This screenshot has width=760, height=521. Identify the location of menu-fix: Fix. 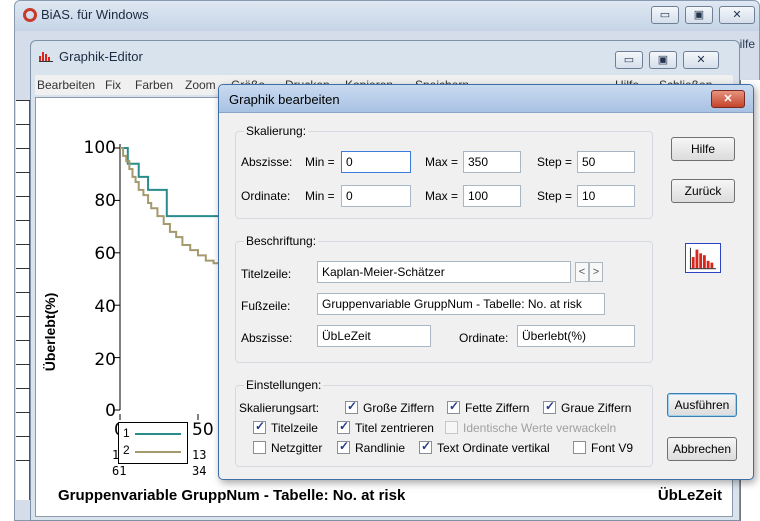
(113, 85).